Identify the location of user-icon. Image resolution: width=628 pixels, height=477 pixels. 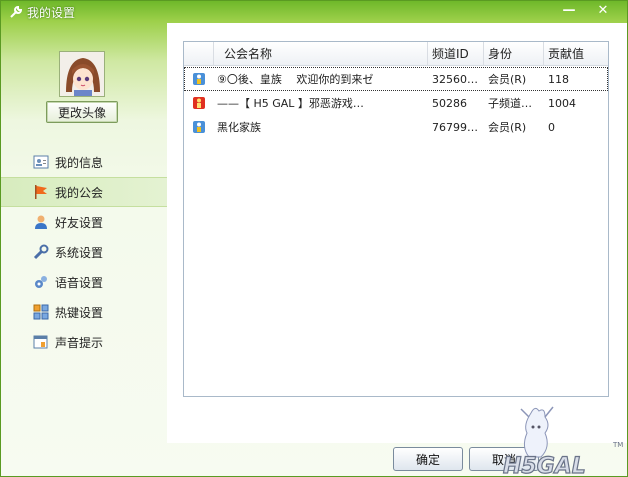
(41, 222).